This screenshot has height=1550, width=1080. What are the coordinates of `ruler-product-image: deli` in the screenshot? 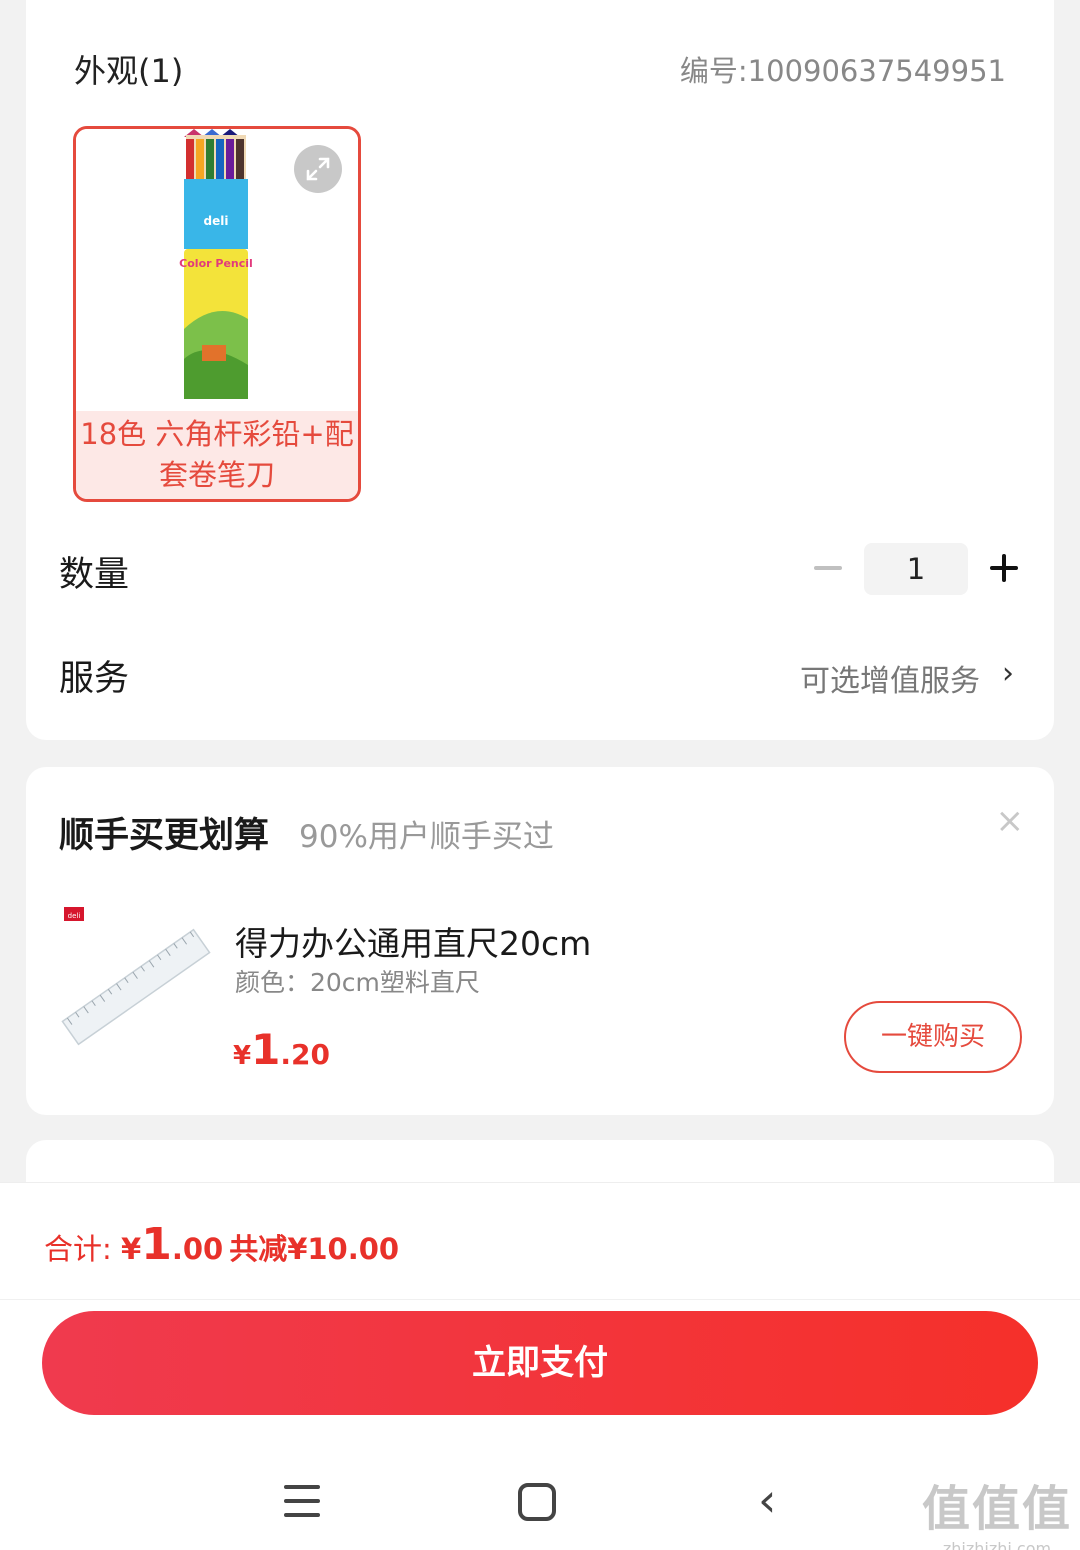 It's located at (136, 977).